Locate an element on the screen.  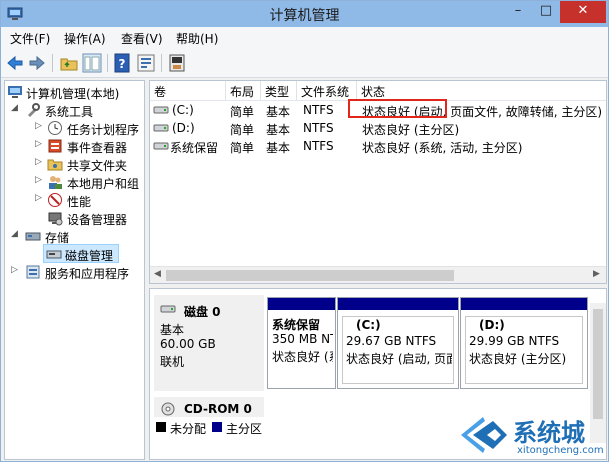
title-bar: 计算机管理 – □ ✕ is located at coordinates (304, 14).